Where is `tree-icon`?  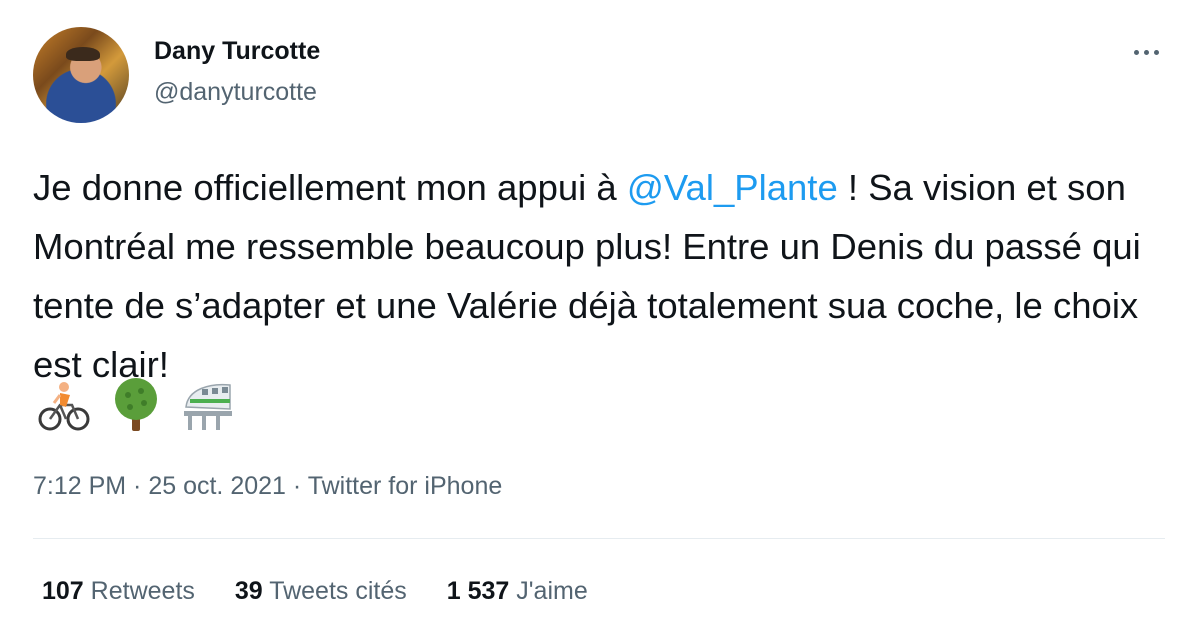
tree-icon is located at coordinates (136, 404).